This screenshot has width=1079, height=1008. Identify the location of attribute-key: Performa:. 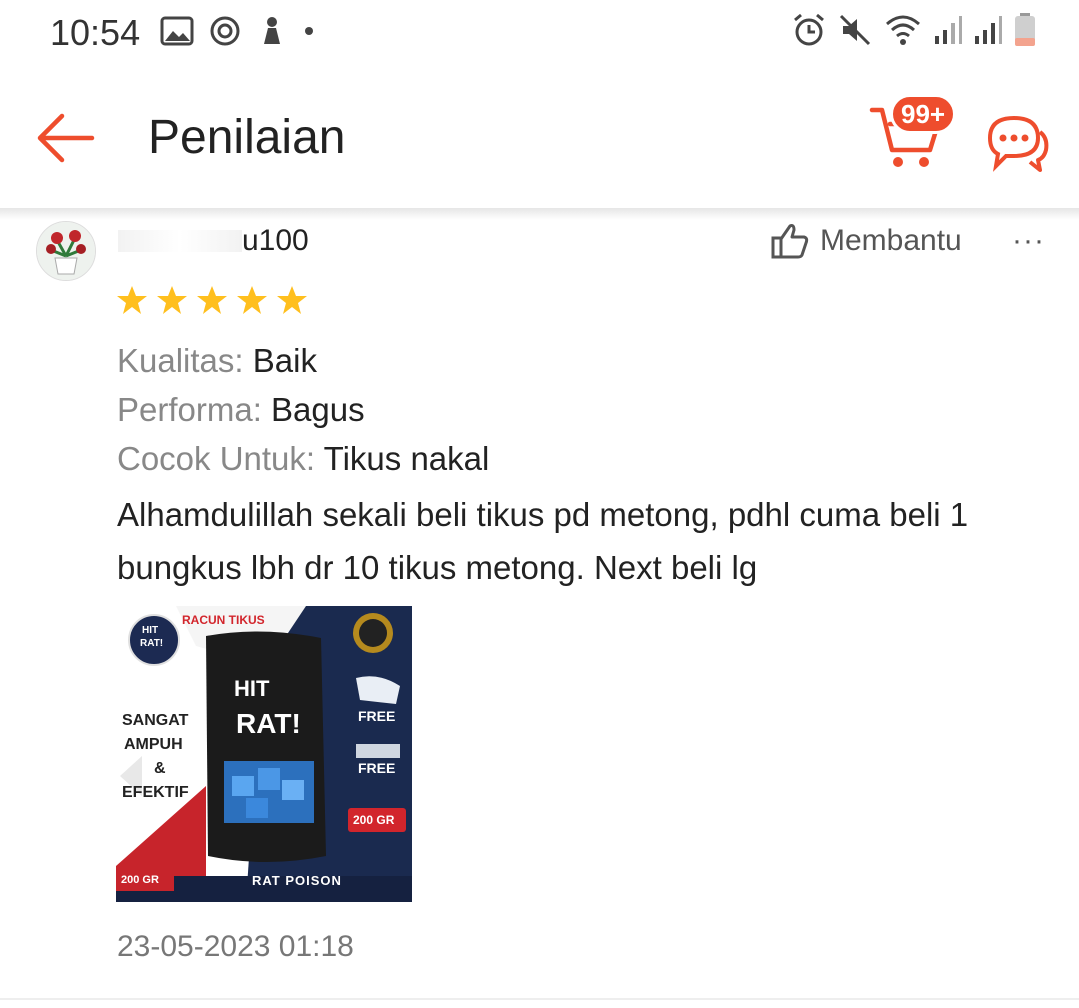
(189, 409).